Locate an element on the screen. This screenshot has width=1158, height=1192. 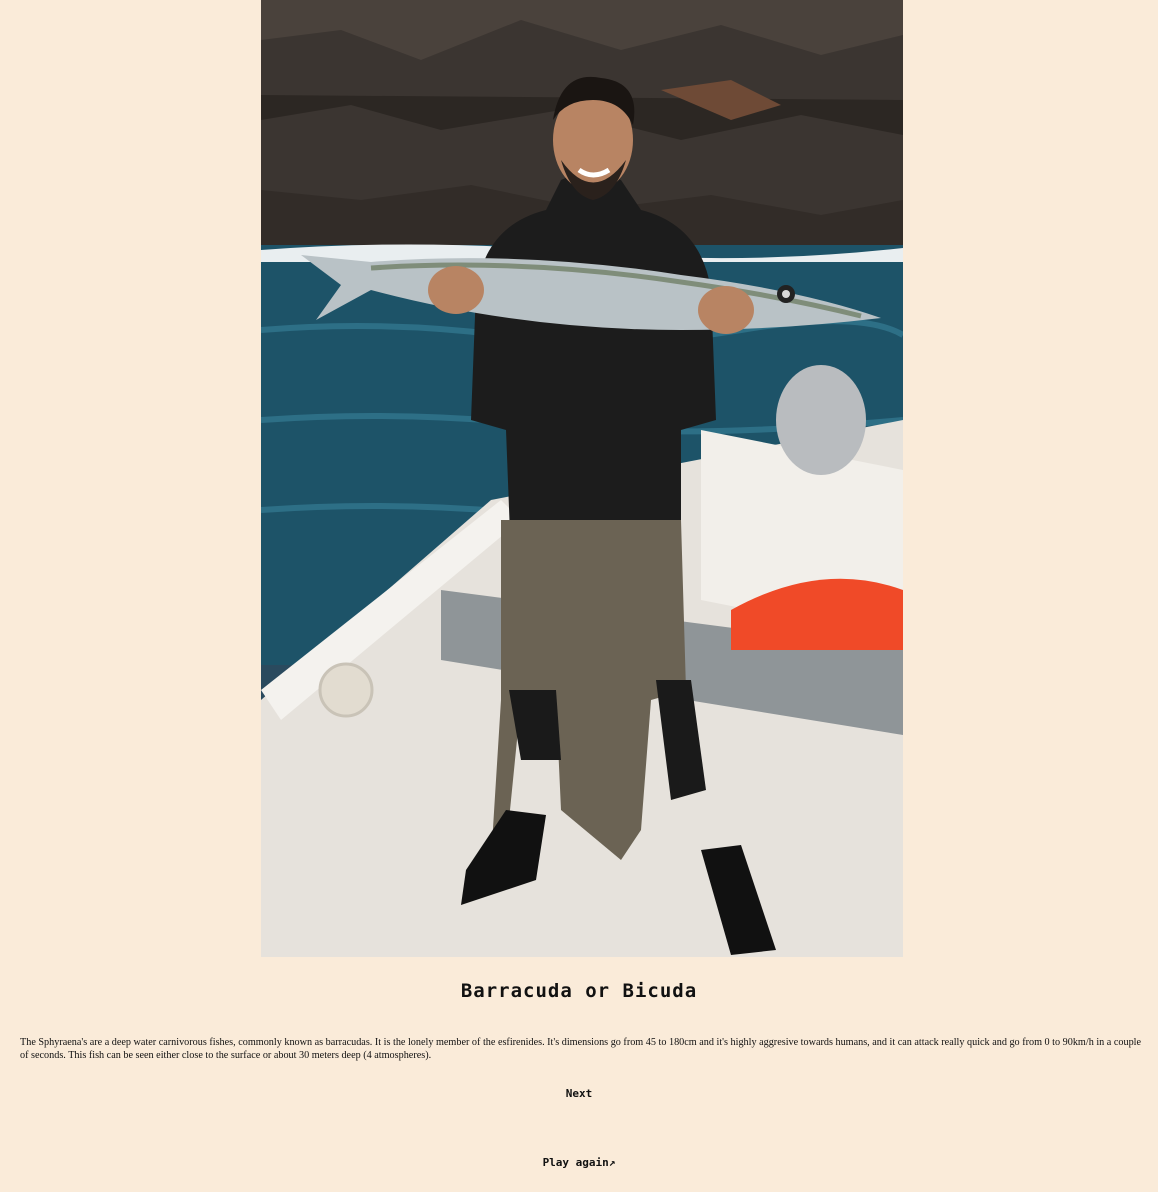
fish-name-title: Barracuda or Bicuda is located at coordinates (579, 991).